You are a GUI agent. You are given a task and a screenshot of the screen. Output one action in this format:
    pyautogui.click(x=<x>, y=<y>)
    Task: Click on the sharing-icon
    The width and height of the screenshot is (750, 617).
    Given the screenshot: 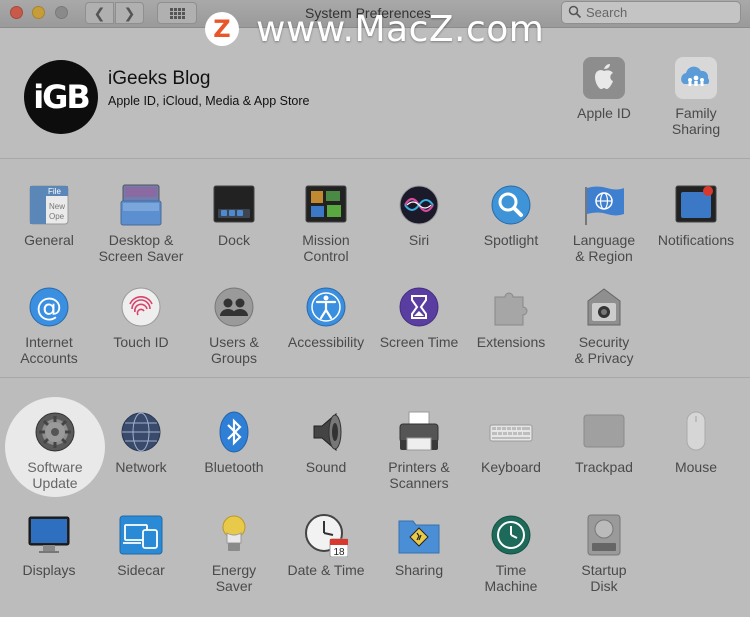 What is the action you would take?
    pyautogui.click(x=419, y=537)
    